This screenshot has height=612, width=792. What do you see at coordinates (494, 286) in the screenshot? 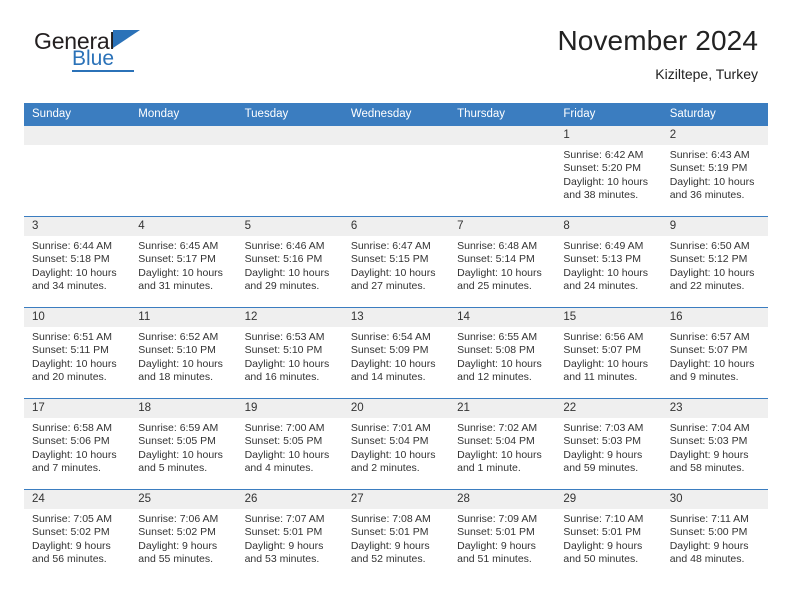
I see `daylight-duration-line2: and 25 minutes.` at bounding box center [494, 286].